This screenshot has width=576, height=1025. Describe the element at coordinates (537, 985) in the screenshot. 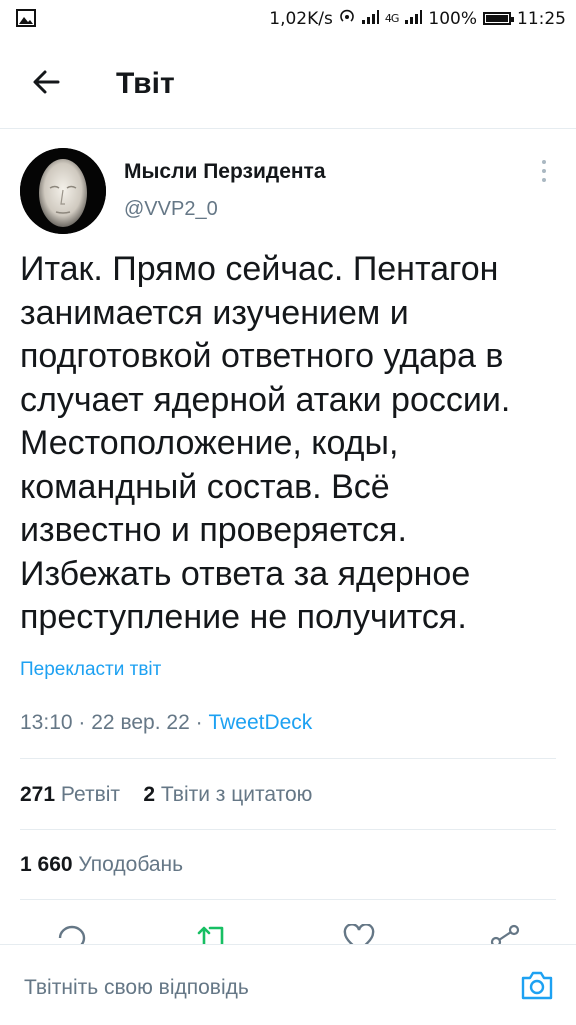

I see `camera-icon` at that location.